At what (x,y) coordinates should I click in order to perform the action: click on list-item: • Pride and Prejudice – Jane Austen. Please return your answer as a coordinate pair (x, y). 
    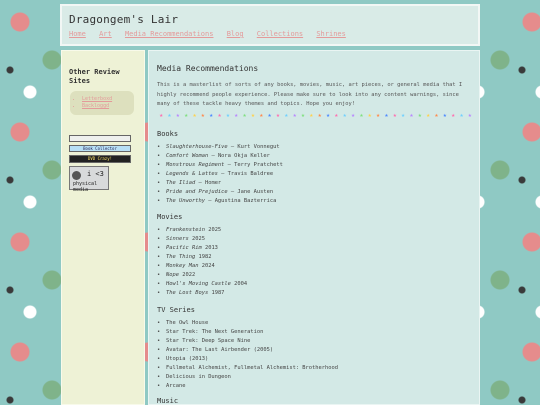
    Looking at the image, I should click on (220, 192).